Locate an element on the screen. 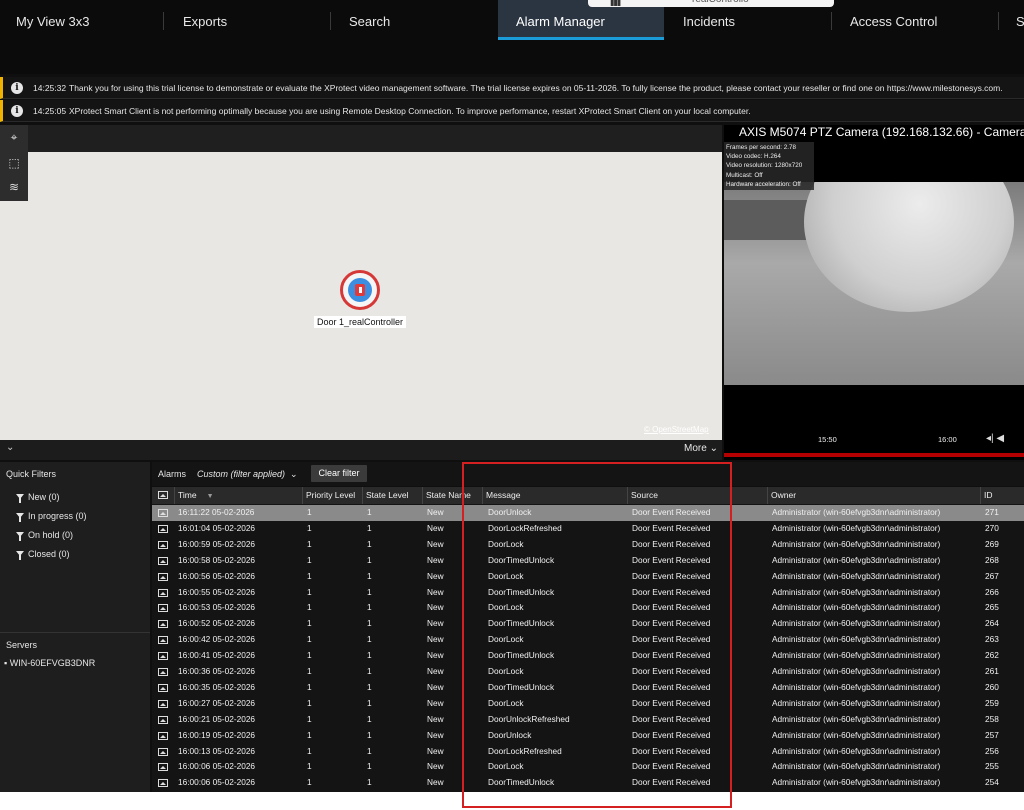 The height and width of the screenshot is (810, 1024). map-header is located at coordinates (361, 138).